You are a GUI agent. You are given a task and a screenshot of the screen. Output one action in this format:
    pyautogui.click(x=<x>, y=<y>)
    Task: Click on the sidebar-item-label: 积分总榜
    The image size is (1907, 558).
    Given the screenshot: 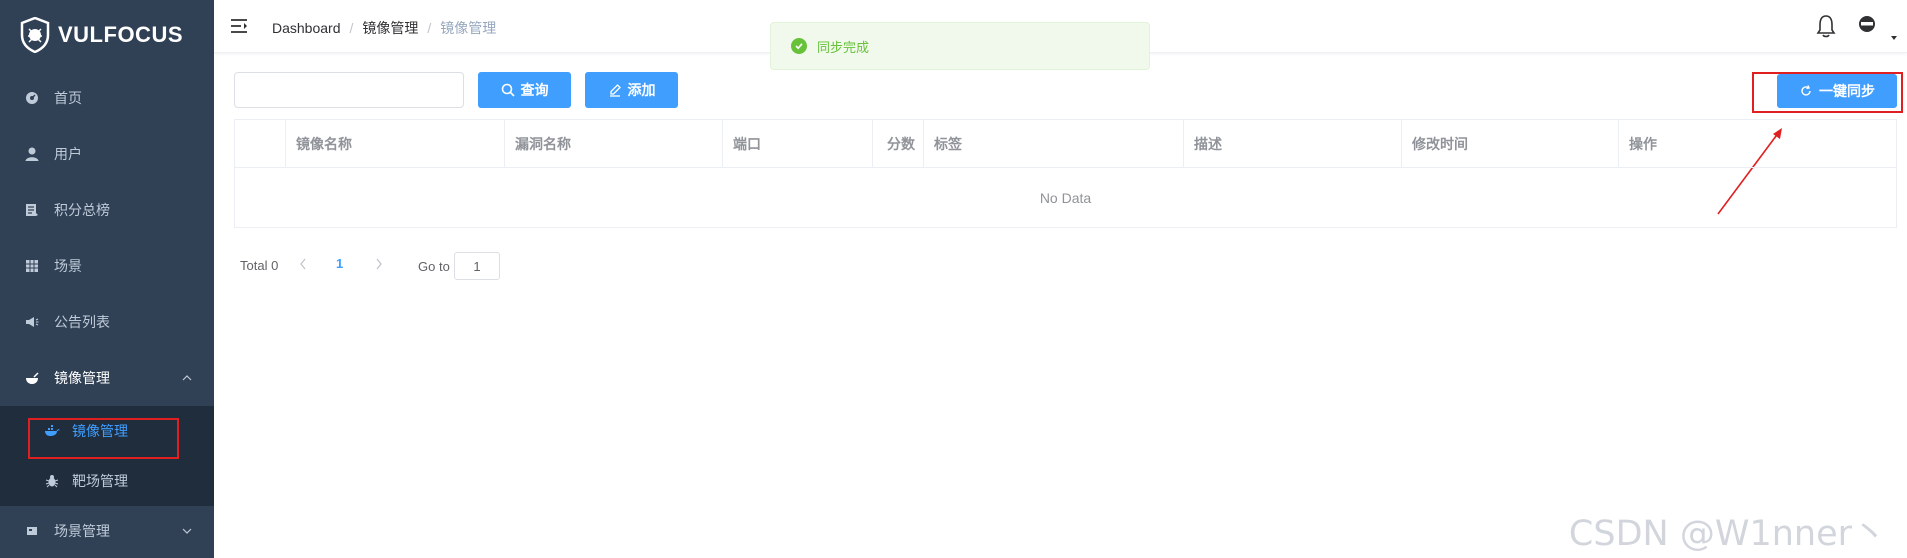 What is the action you would take?
    pyautogui.click(x=82, y=210)
    